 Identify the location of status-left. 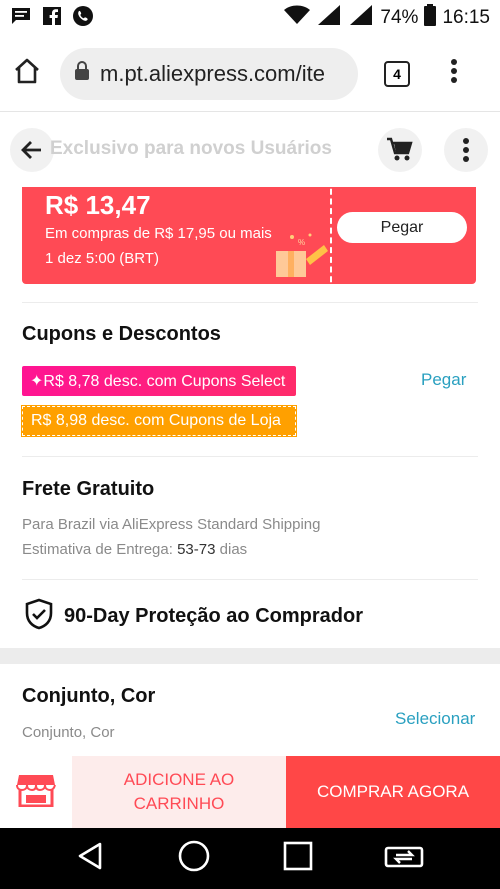
(52, 18).